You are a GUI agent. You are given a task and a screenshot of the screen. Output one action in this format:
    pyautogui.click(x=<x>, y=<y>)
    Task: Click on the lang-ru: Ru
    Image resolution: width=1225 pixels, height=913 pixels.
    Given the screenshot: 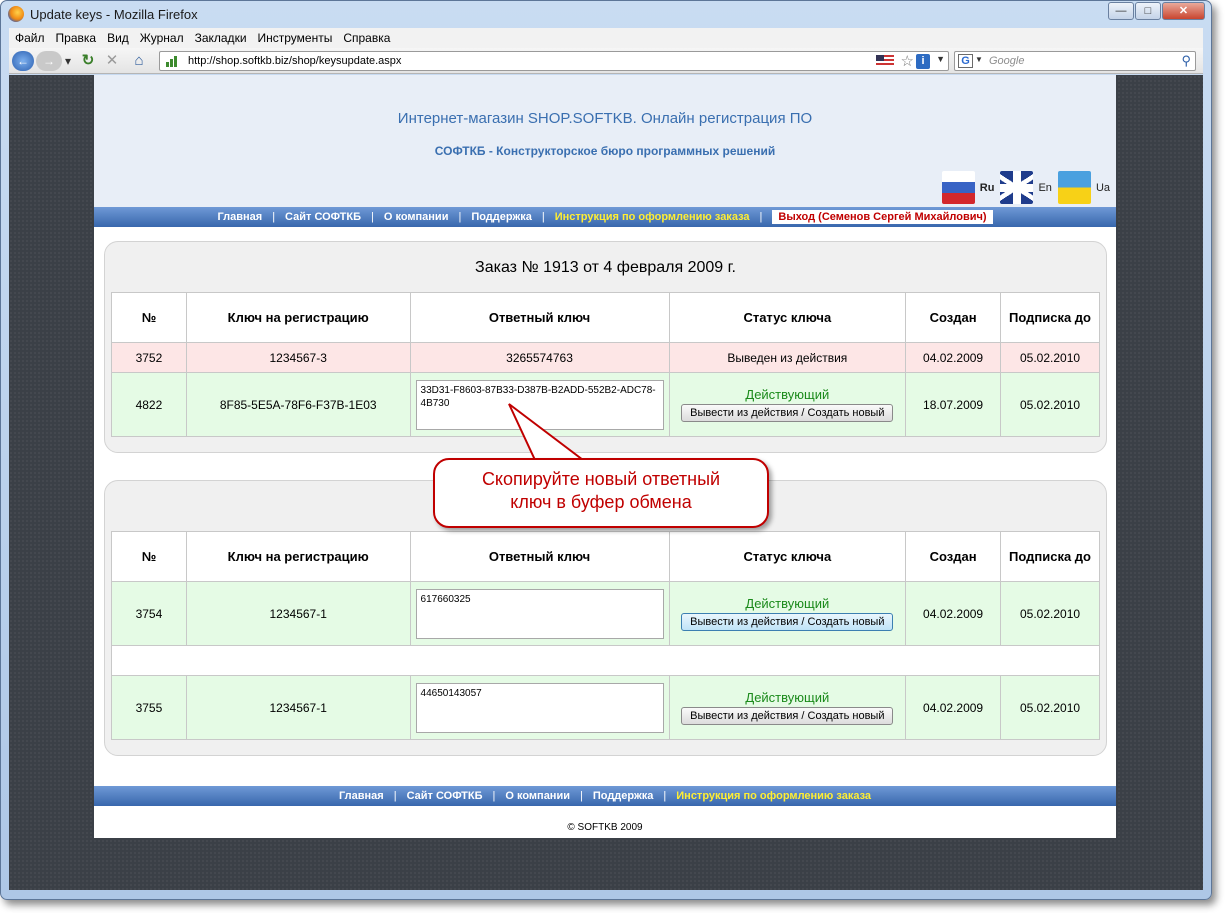 What is the action you would take?
    pyautogui.click(x=968, y=187)
    